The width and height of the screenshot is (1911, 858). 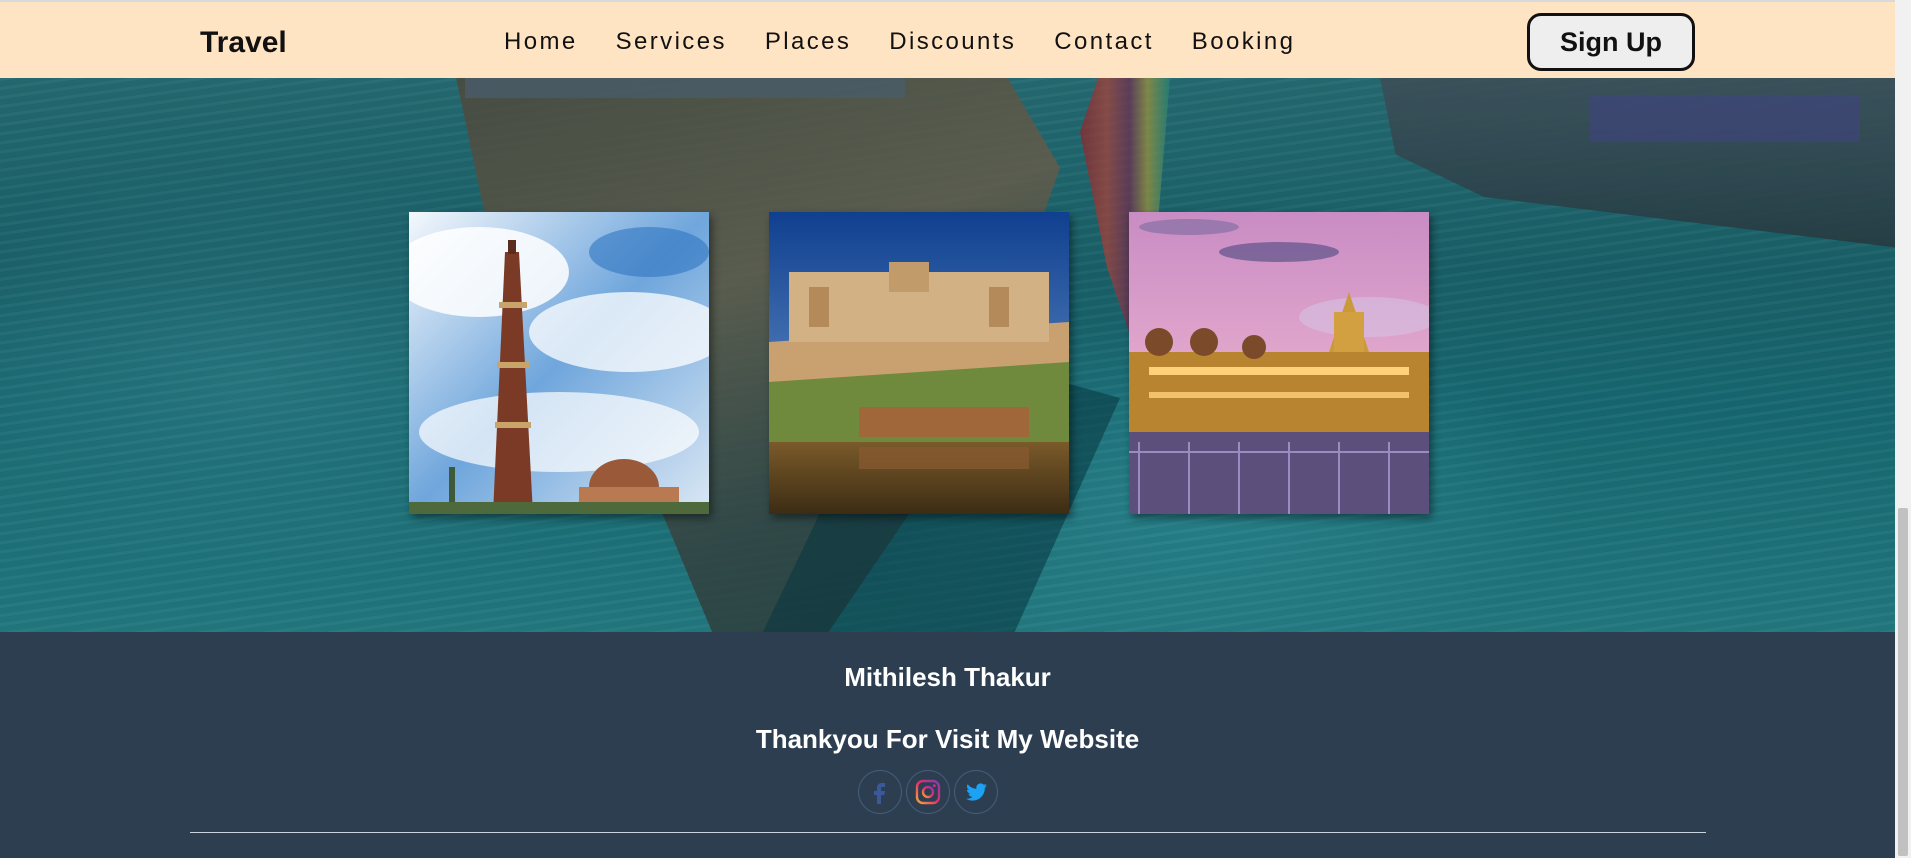 I want to click on gallery-card-minaret, so click(x=559, y=363).